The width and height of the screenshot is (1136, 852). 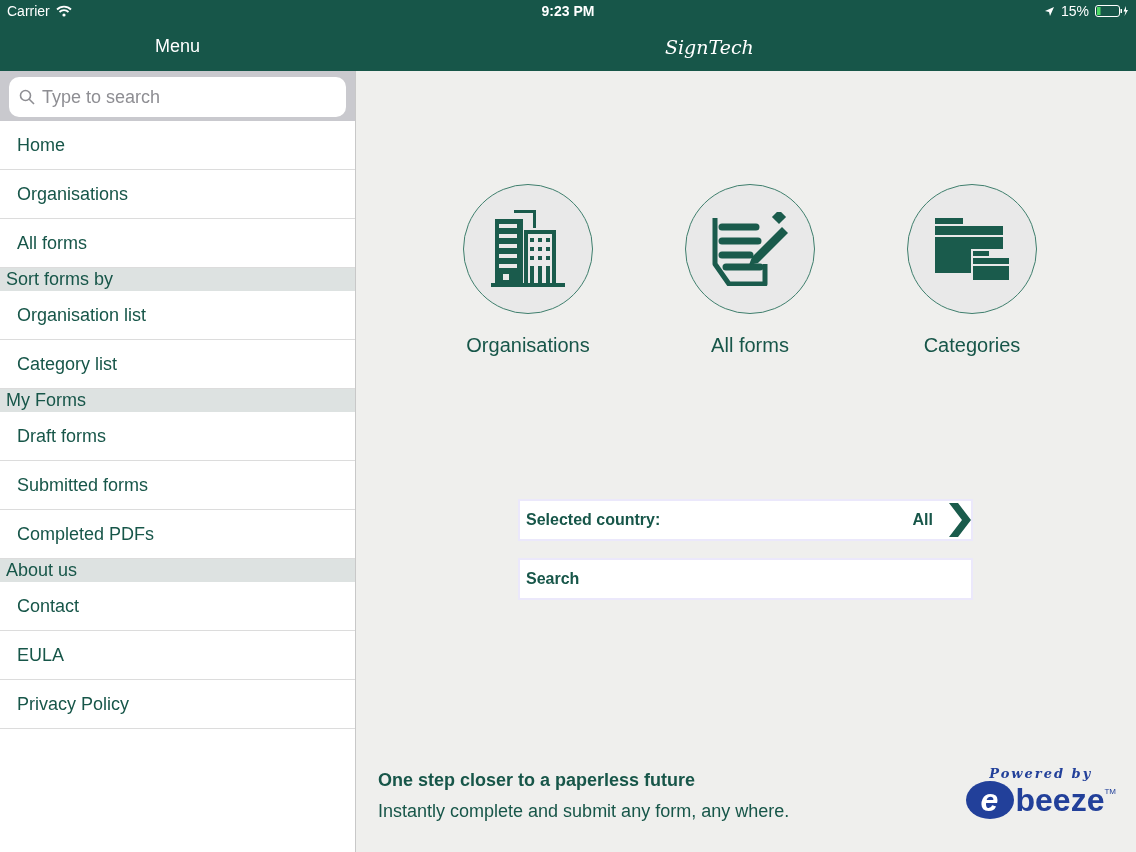 I want to click on menu-item: Submitted forms, so click(x=177, y=485).